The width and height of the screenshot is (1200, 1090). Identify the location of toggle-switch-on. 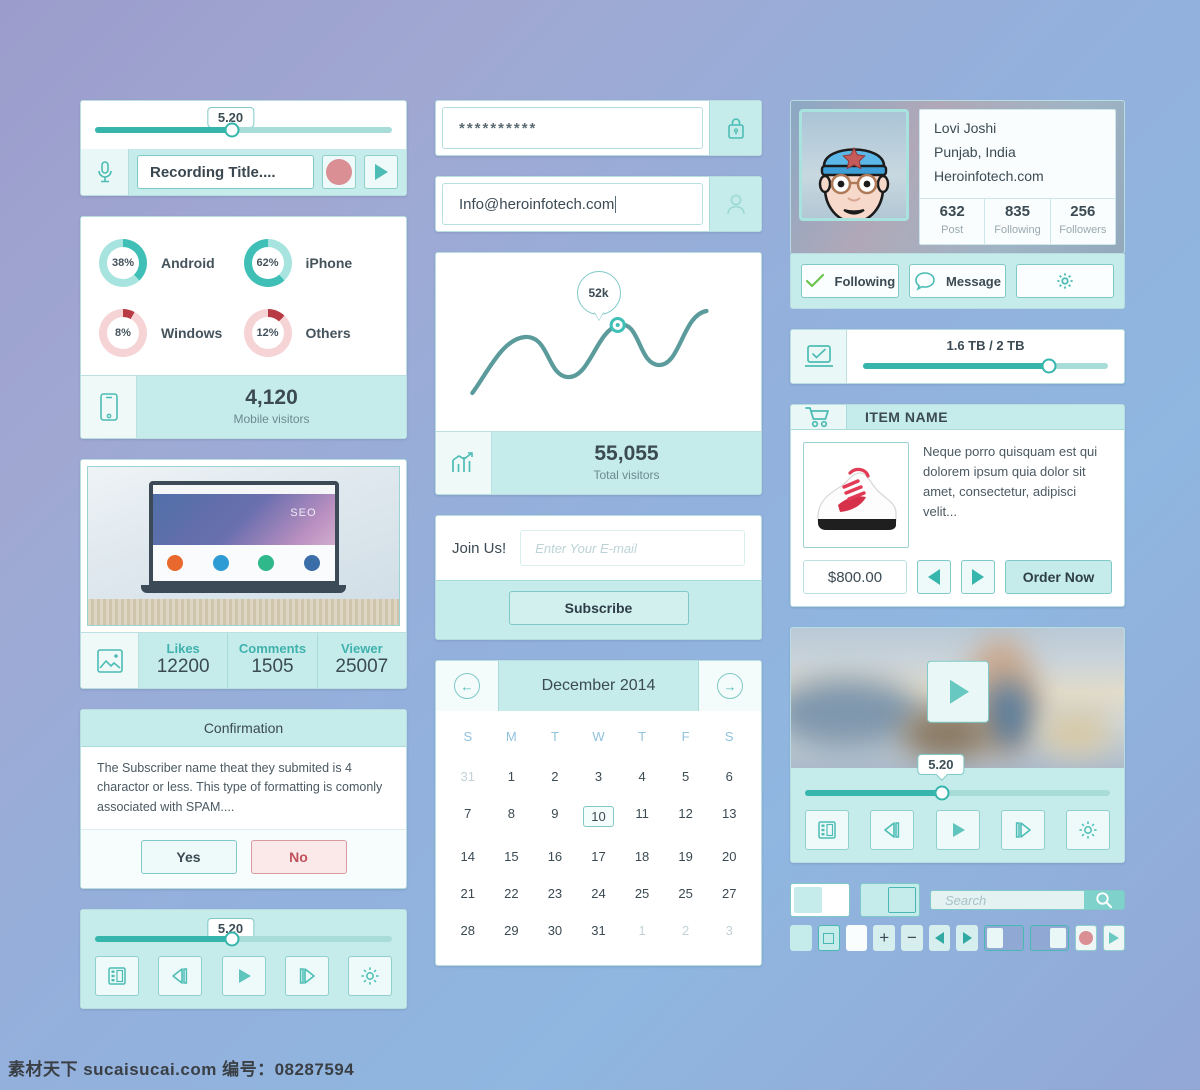
(890, 900).